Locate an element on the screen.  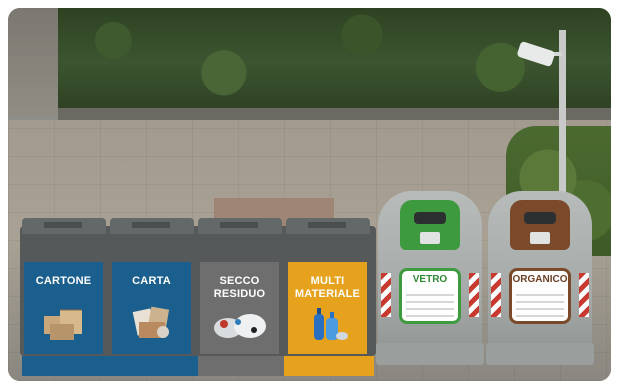
bell-container-organico: ORGANICO is located at coordinates (540, 278).